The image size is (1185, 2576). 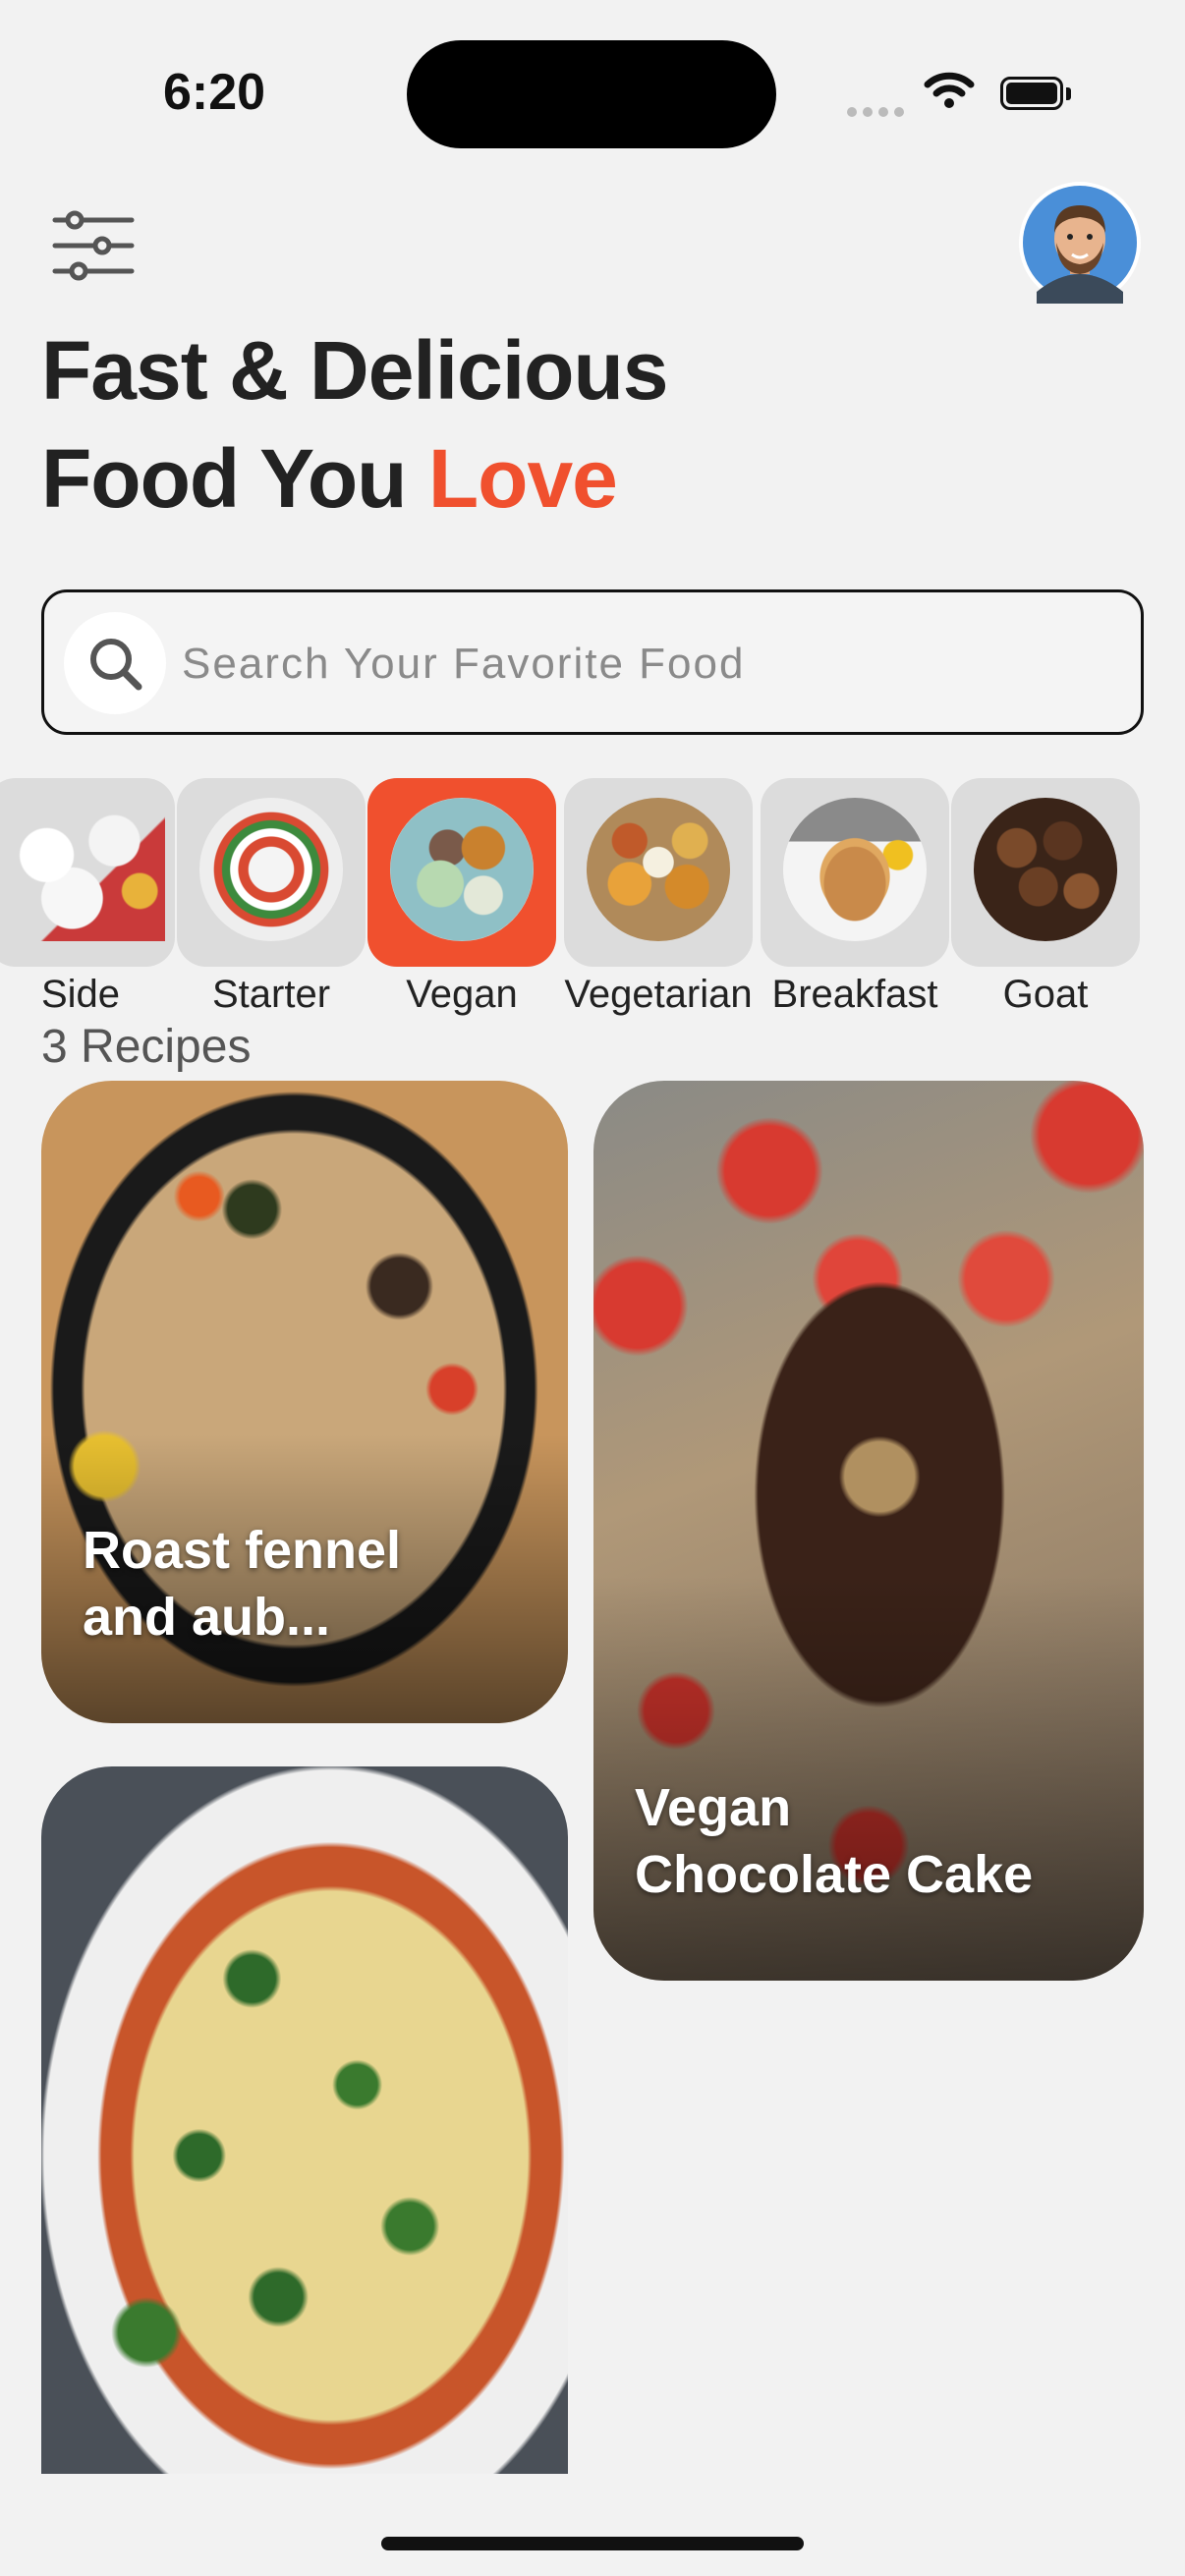 I want to click on vegetarian-dish-image, so click(x=658, y=869).